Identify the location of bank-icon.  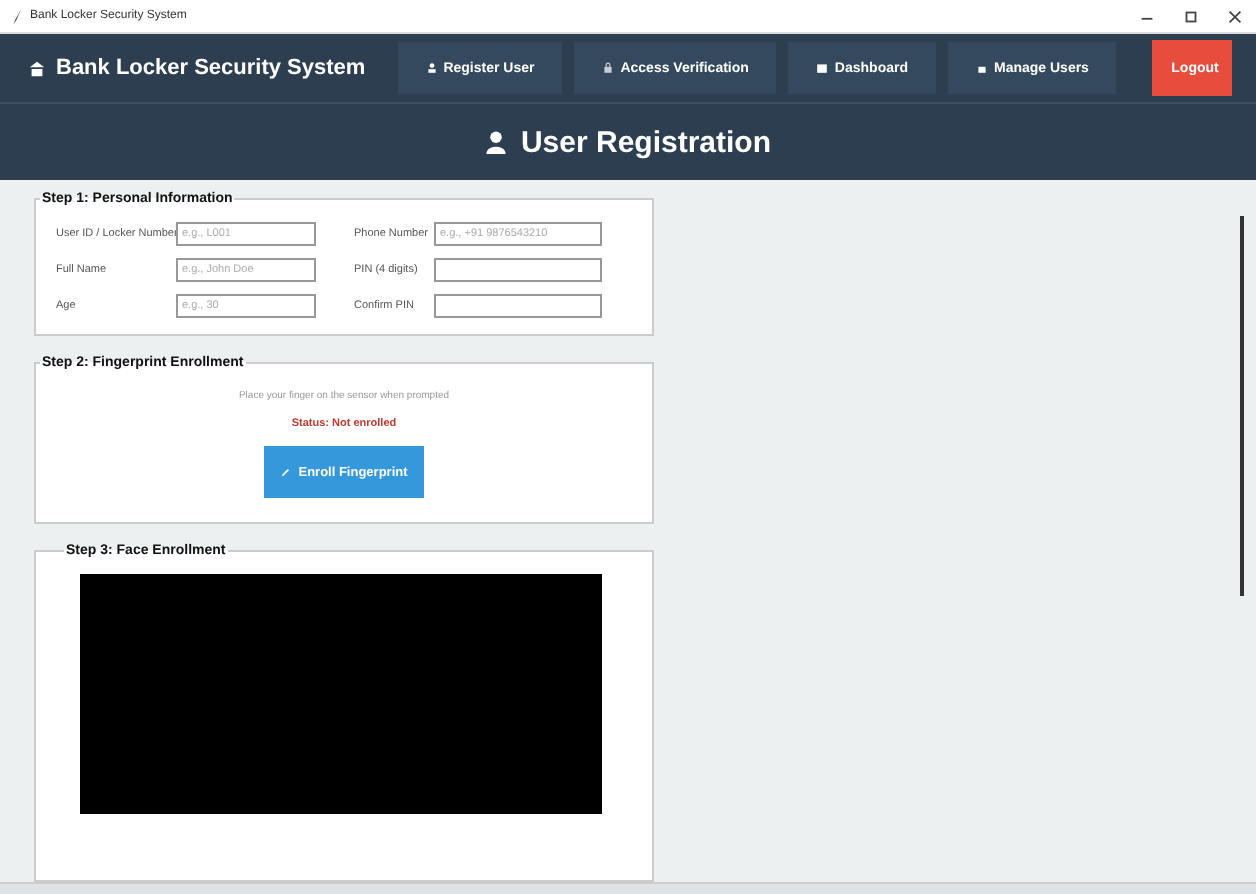
(37, 68).